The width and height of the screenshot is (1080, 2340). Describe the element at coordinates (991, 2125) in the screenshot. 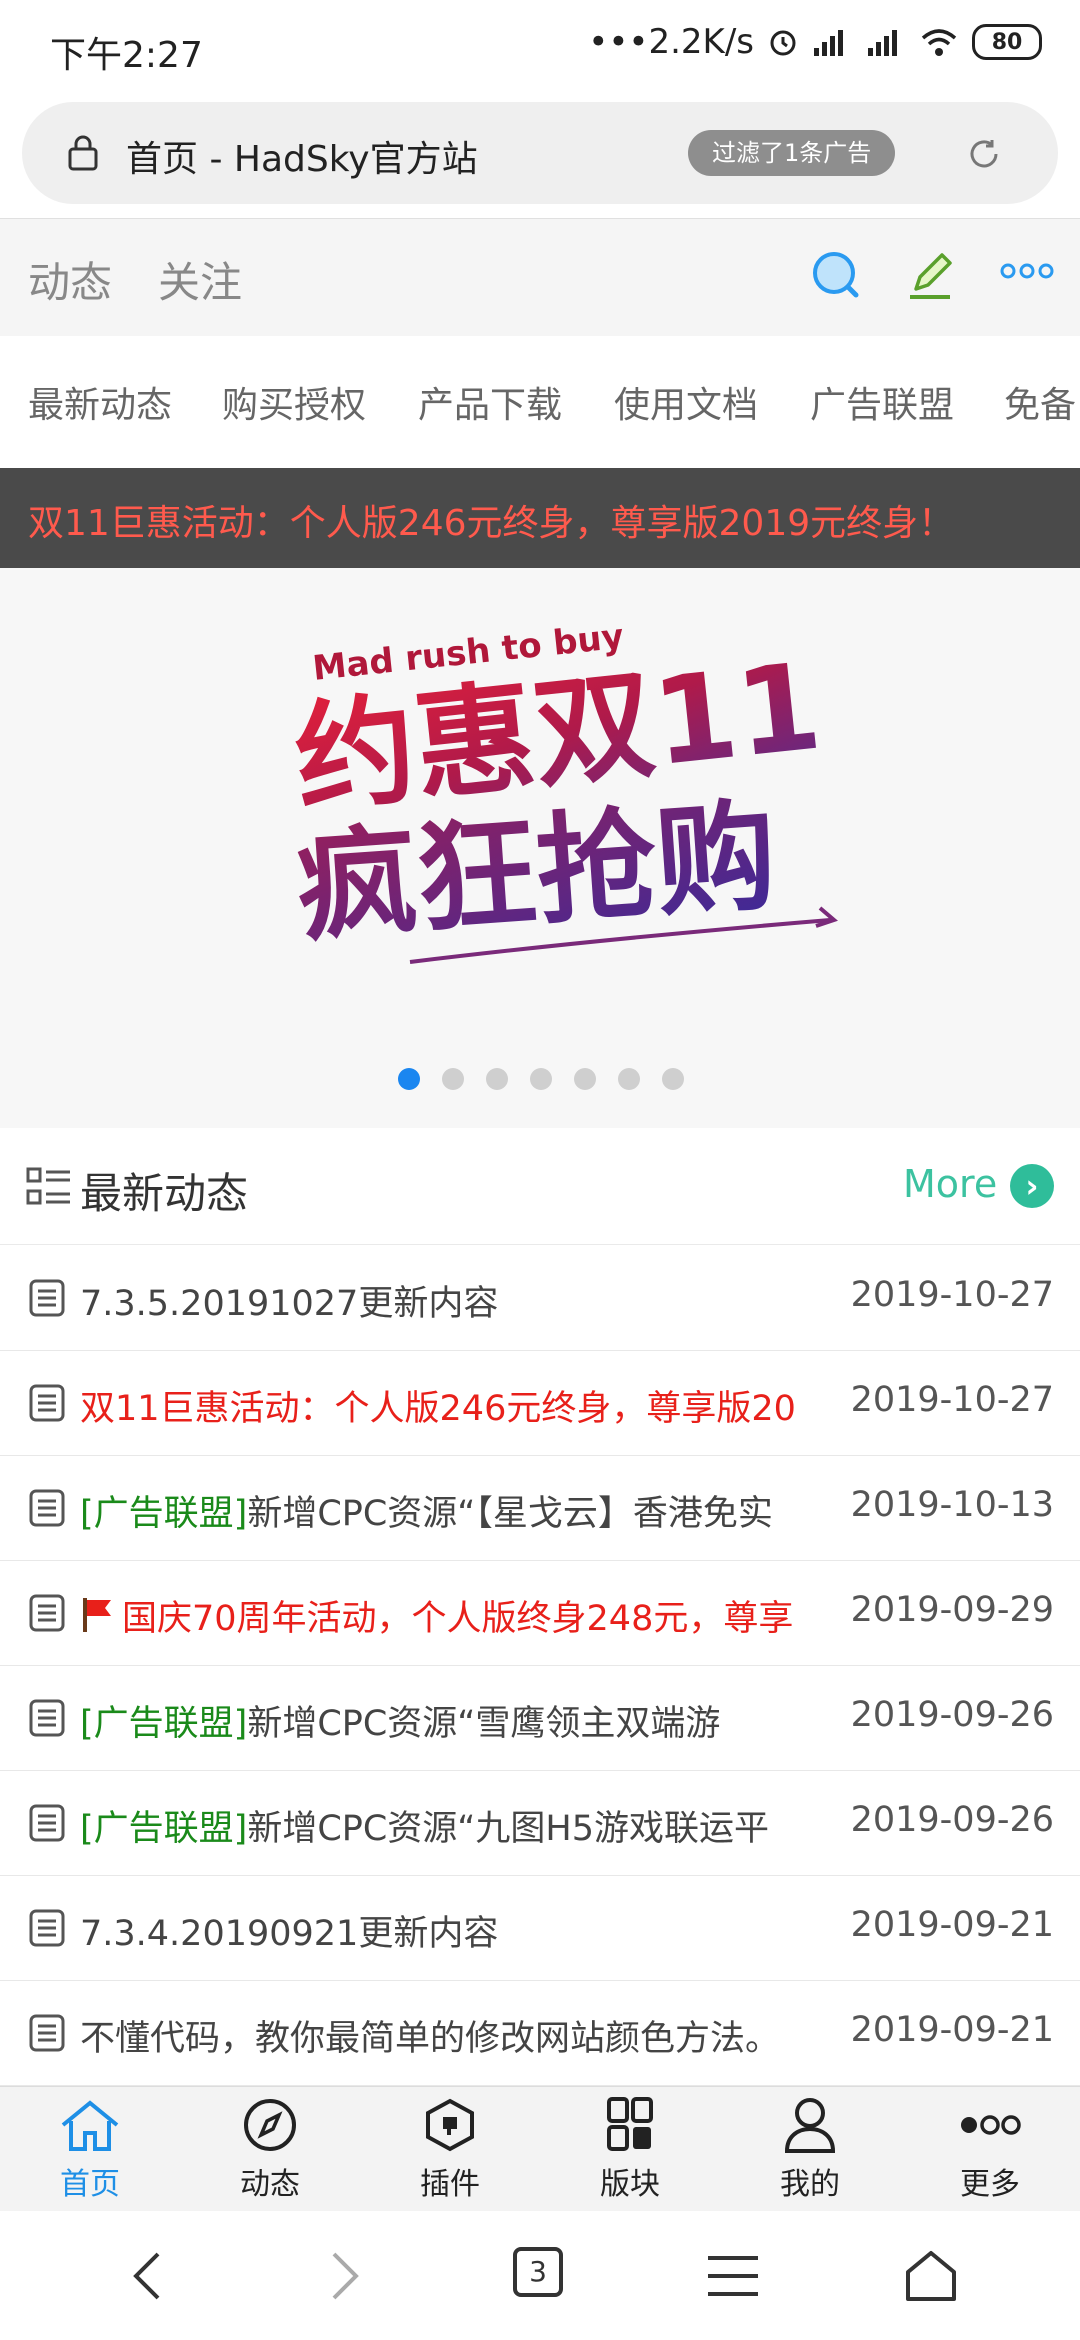

I see `more-dots-icon` at that location.